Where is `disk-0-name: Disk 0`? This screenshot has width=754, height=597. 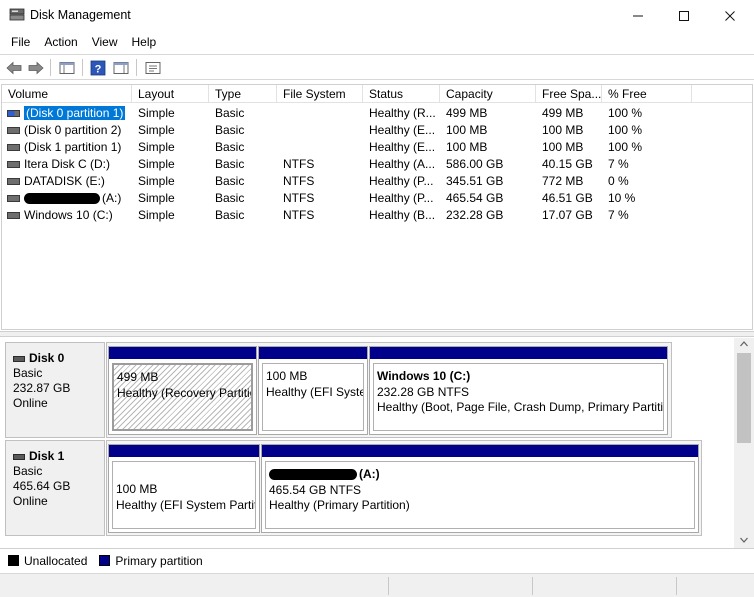
disk-0-name: Disk 0 is located at coordinates (58, 358).